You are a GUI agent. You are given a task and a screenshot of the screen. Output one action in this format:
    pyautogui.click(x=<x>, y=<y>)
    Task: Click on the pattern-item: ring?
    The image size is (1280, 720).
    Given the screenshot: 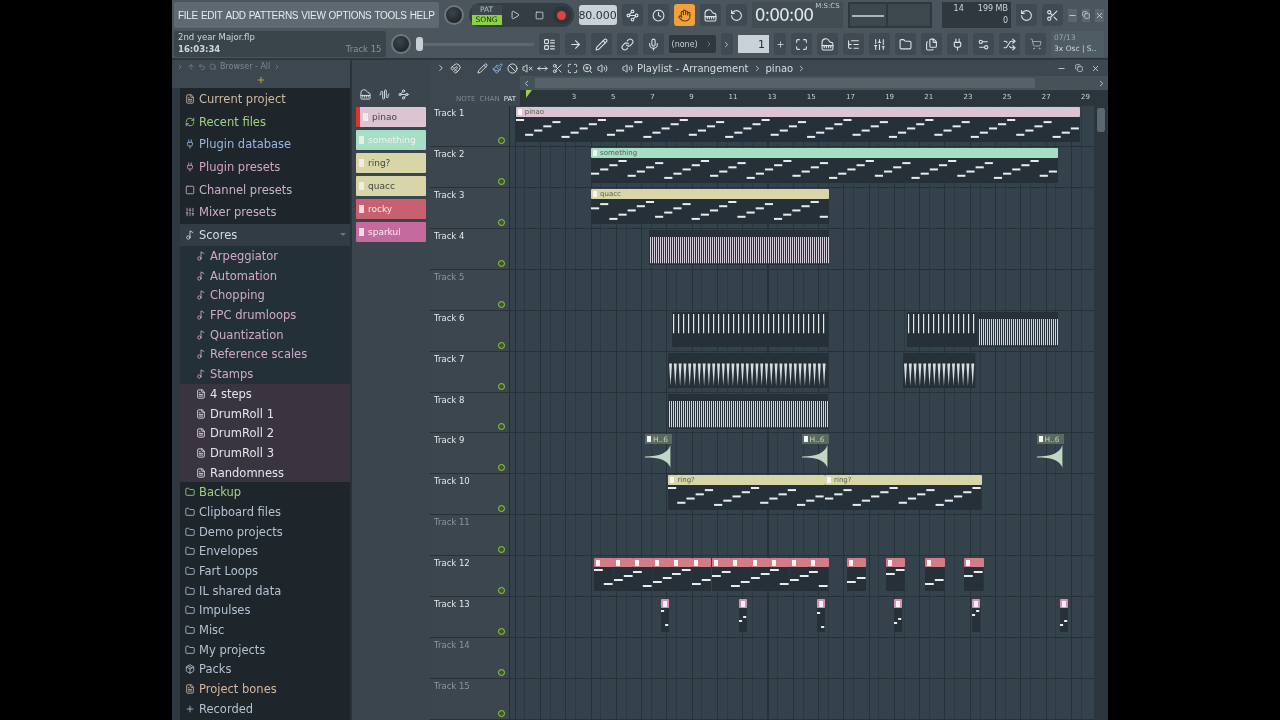 What is the action you would take?
    pyautogui.click(x=391, y=163)
    